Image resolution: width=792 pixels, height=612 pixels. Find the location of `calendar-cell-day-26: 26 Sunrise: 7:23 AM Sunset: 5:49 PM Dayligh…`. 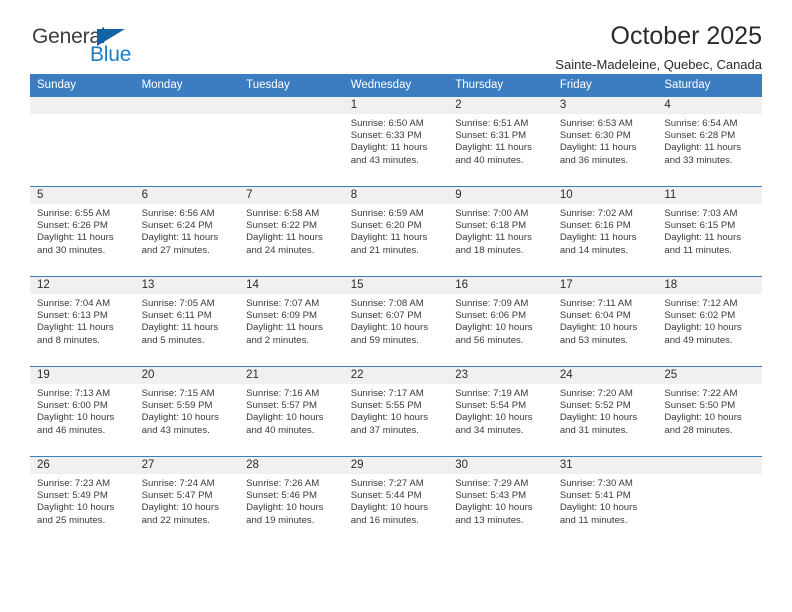

calendar-cell-day-26: 26 Sunrise: 7:23 AM Sunset: 5:49 PM Dayligh… is located at coordinates (82, 501).